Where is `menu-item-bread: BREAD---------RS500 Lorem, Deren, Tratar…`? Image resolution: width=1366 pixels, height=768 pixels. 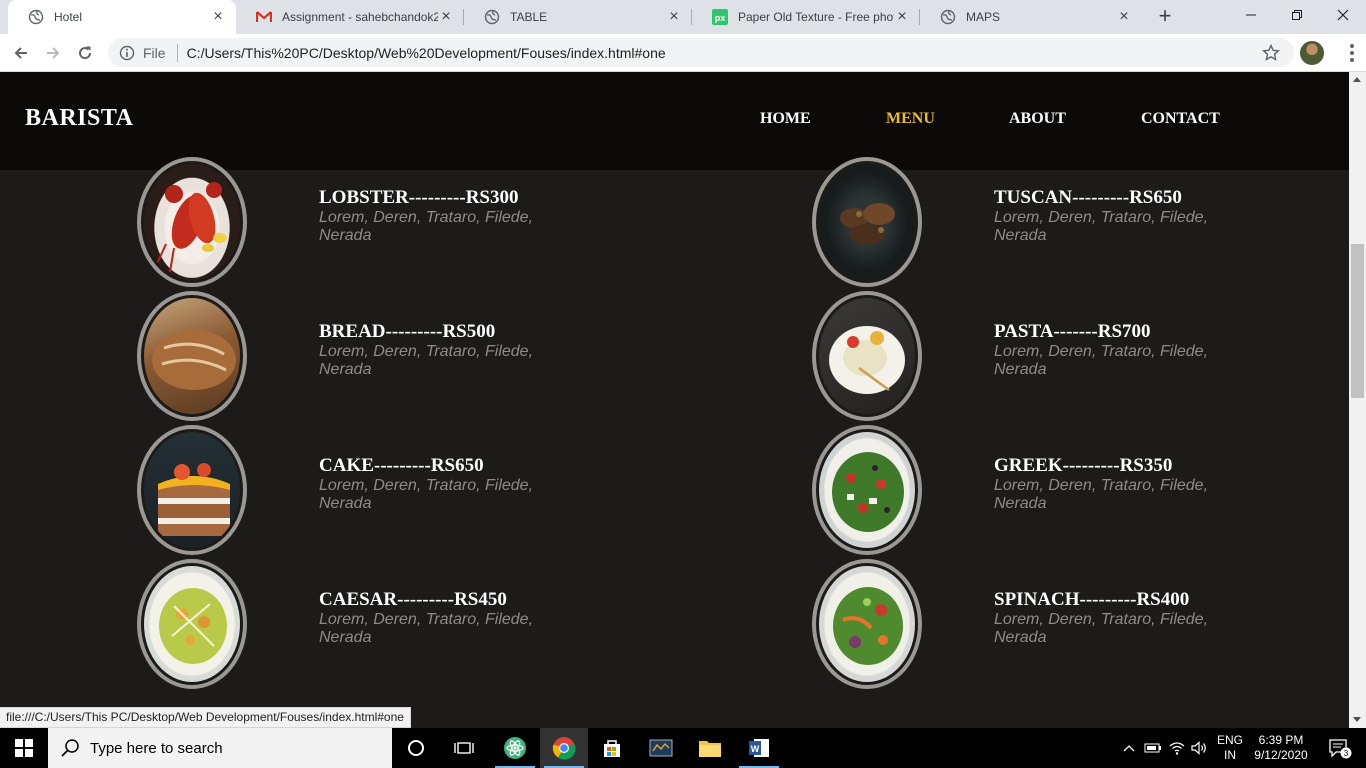 menu-item-bread: BREAD---------RS500 Lorem, Deren, Tratar… is located at coordinates (437, 356).